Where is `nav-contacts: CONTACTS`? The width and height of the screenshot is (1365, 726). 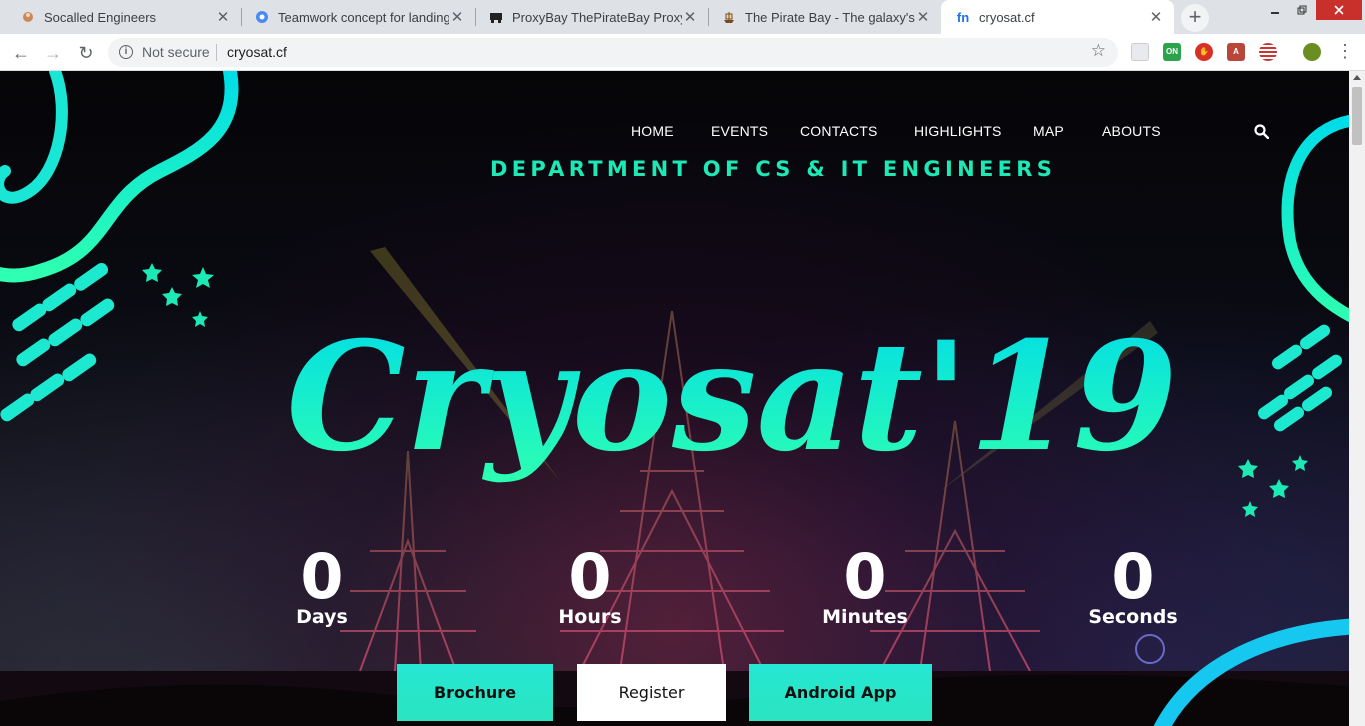
nav-contacts: CONTACTS is located at coordinates (839, 131).